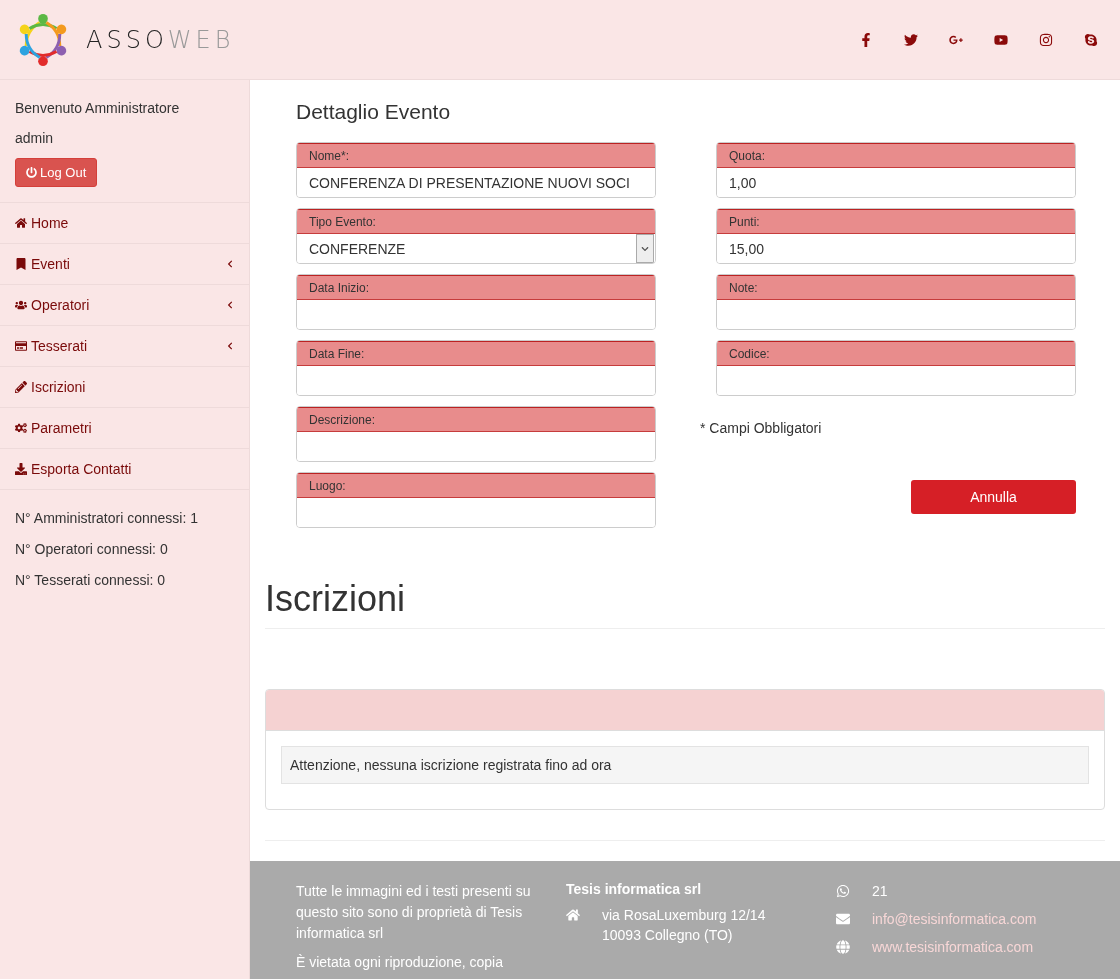 The image size is (1120, 979). Describe the element at coordinates (843, 947) in the screenshot. I see `globe-icon` at that location.